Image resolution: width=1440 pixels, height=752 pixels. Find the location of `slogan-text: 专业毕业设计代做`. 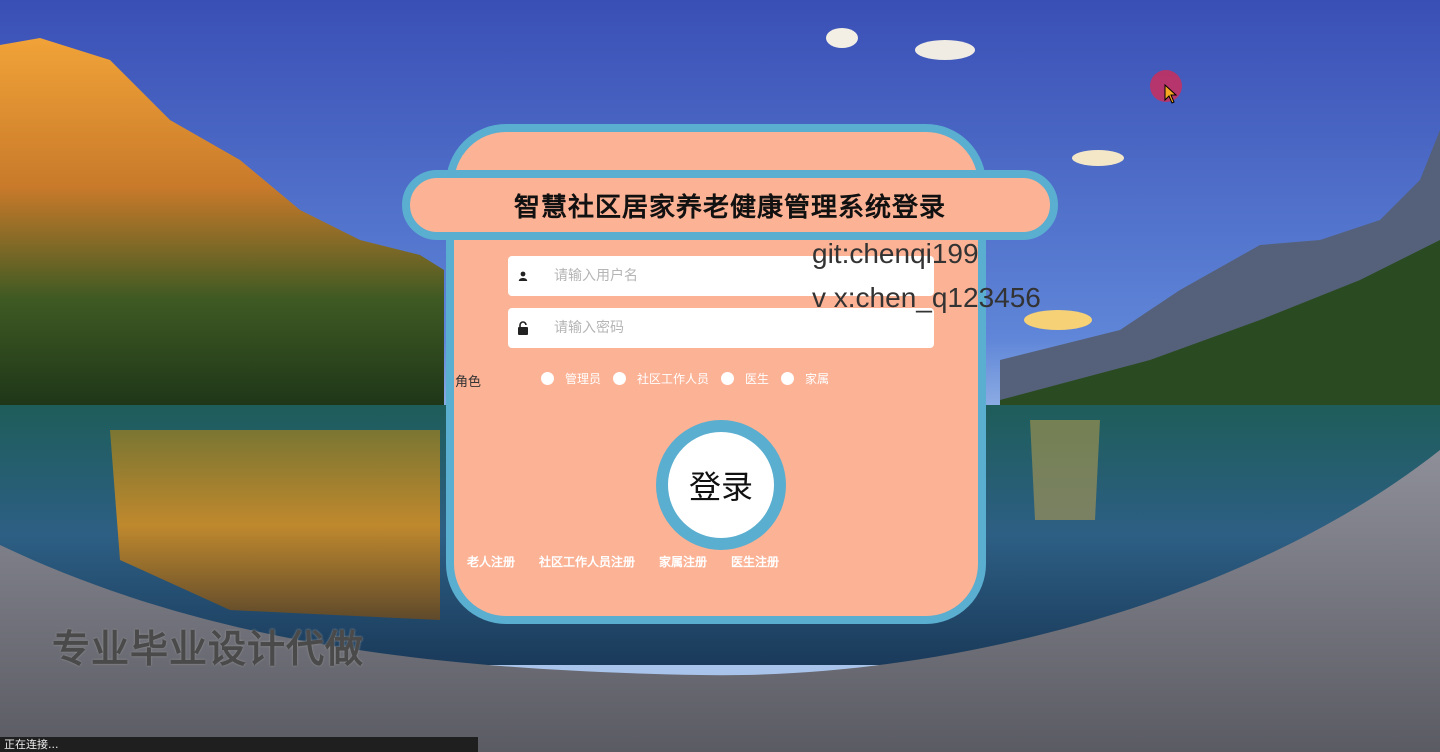

slogan-text: 专业毕业设计代做 is located at coordinates (208, 649).